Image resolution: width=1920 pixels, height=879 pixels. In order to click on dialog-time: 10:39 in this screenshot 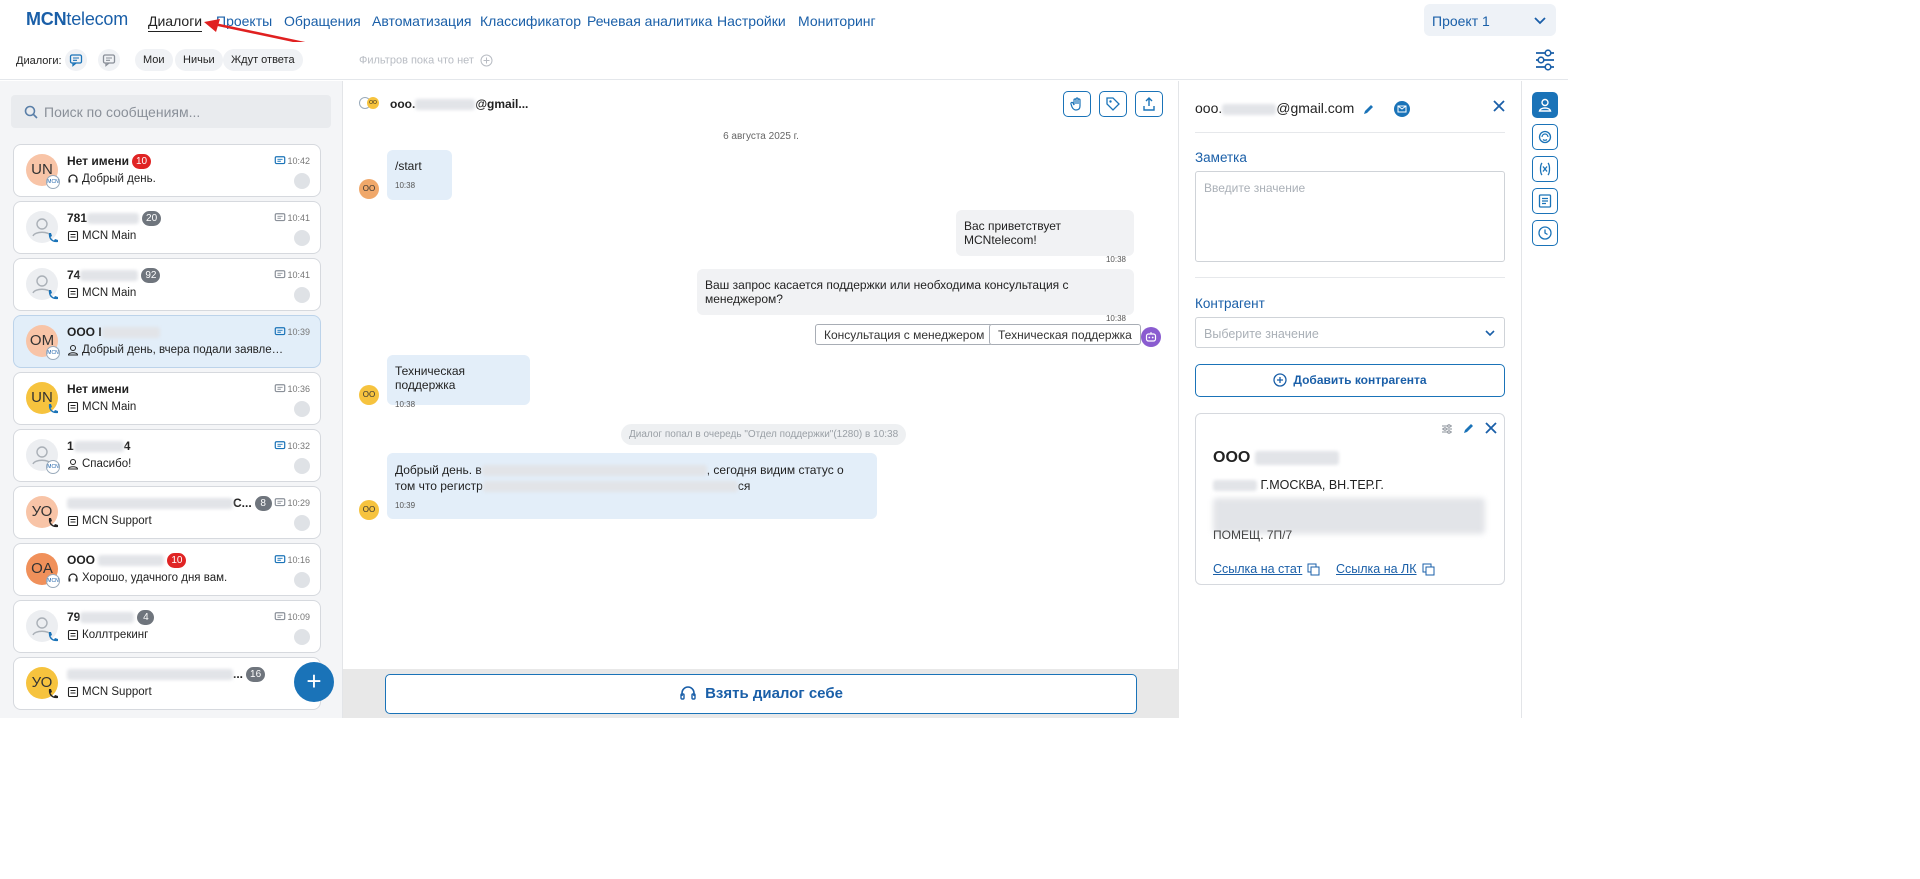, I will do `click(298, 332)`.